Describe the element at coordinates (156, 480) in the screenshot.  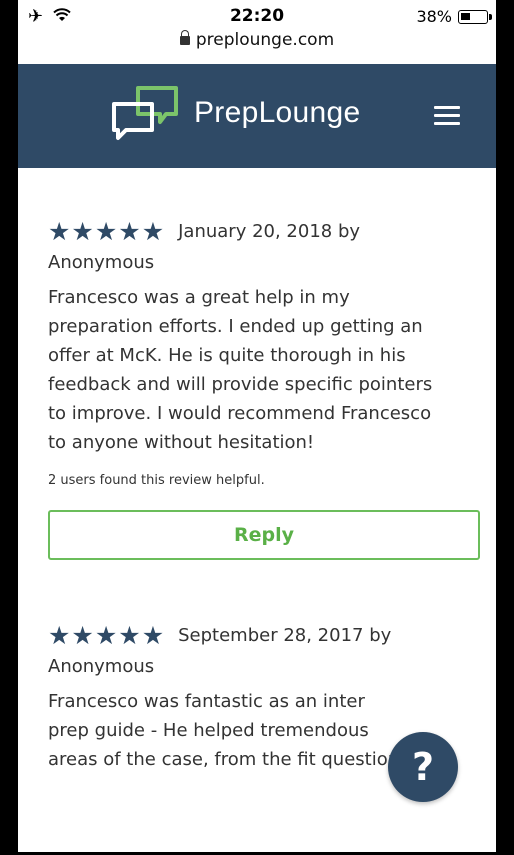
I see `helpful-count: 2 users found this review helpful.` at that location.